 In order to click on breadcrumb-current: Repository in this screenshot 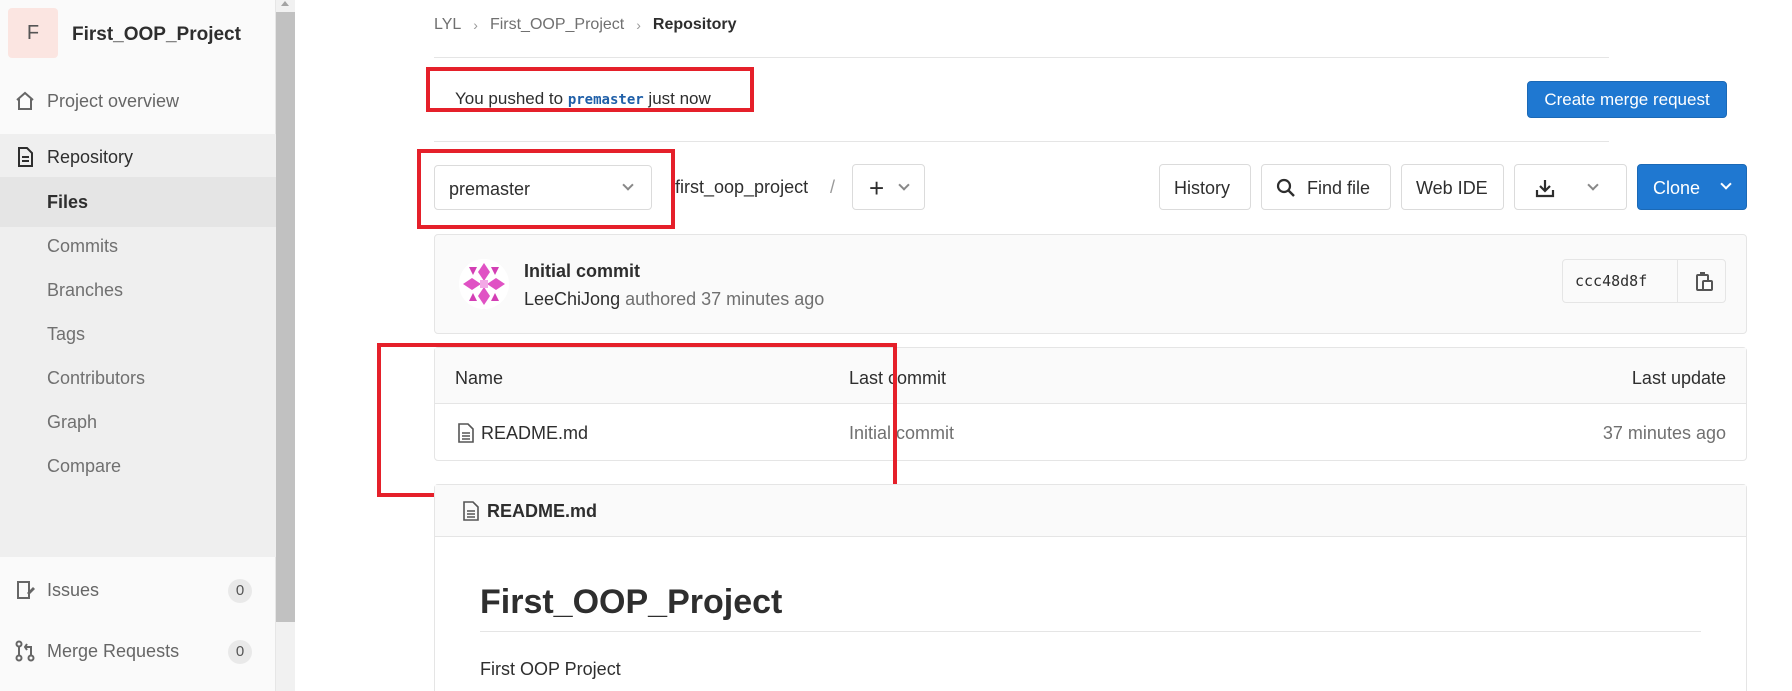, I will do `click(695, 25)`.